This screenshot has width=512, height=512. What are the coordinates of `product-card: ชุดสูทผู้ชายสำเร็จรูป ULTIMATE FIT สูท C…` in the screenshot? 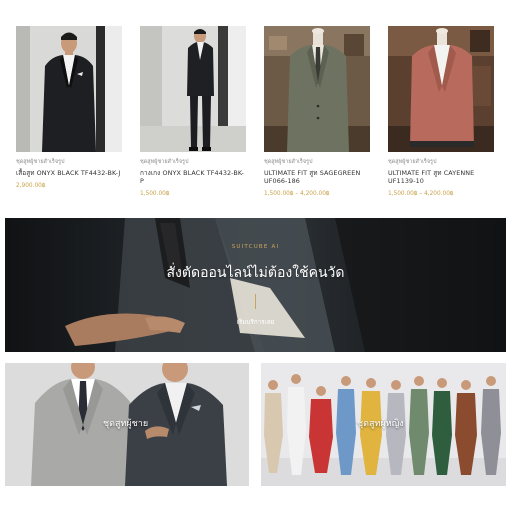 It's located at (441, 111).